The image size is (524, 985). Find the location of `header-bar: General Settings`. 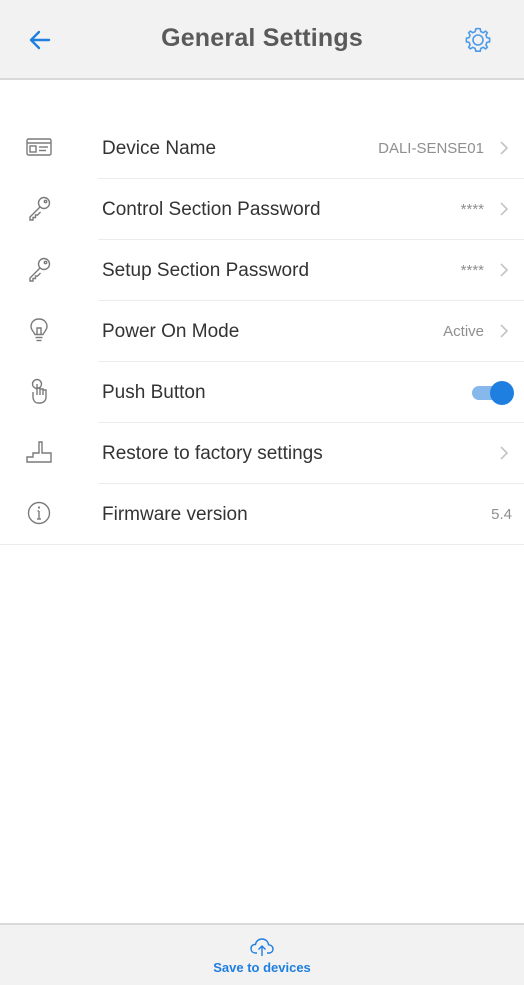

header-bar: General Settings is located at coordinates (262, 40).